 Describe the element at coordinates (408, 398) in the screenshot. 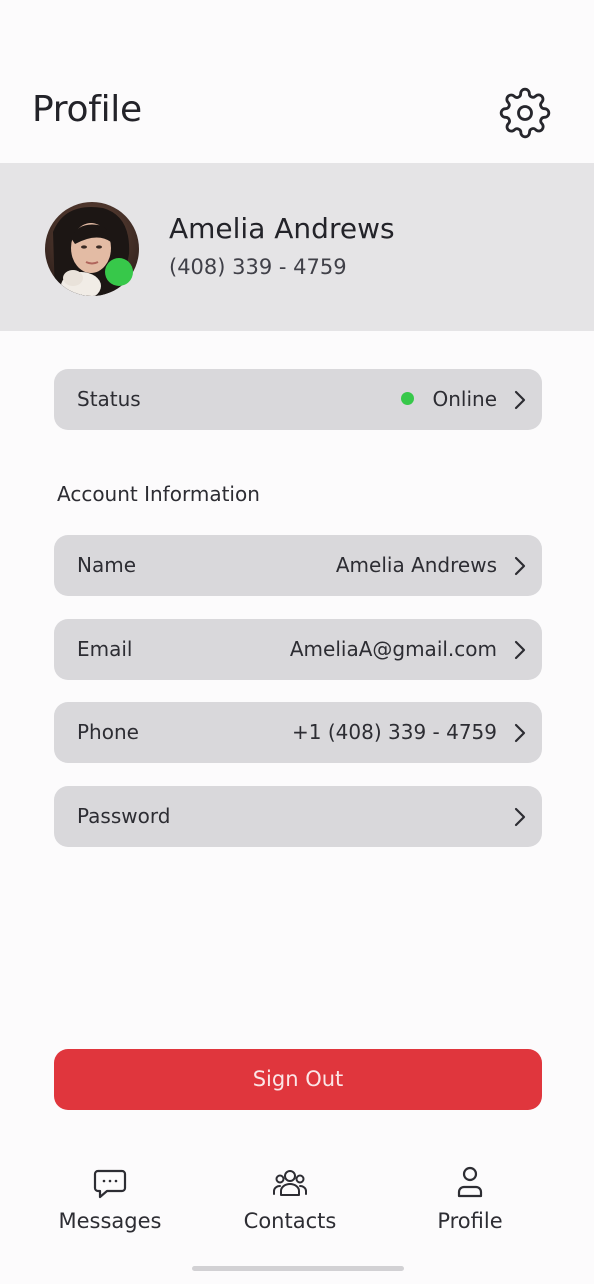

I see `online-status-dot` at that location.